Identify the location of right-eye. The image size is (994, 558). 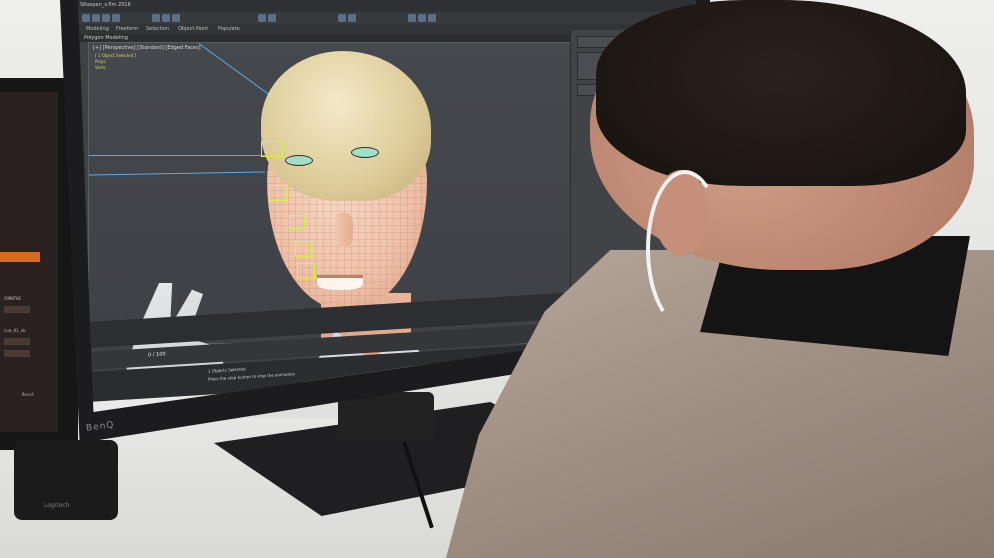
(365, 152).